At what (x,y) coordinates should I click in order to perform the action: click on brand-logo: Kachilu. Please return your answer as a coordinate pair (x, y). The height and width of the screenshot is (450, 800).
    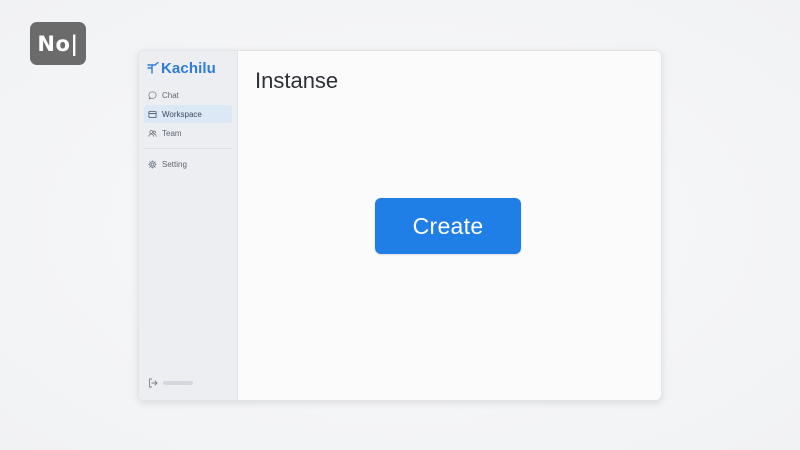
    Looking at the image, I should click on (192, 68).